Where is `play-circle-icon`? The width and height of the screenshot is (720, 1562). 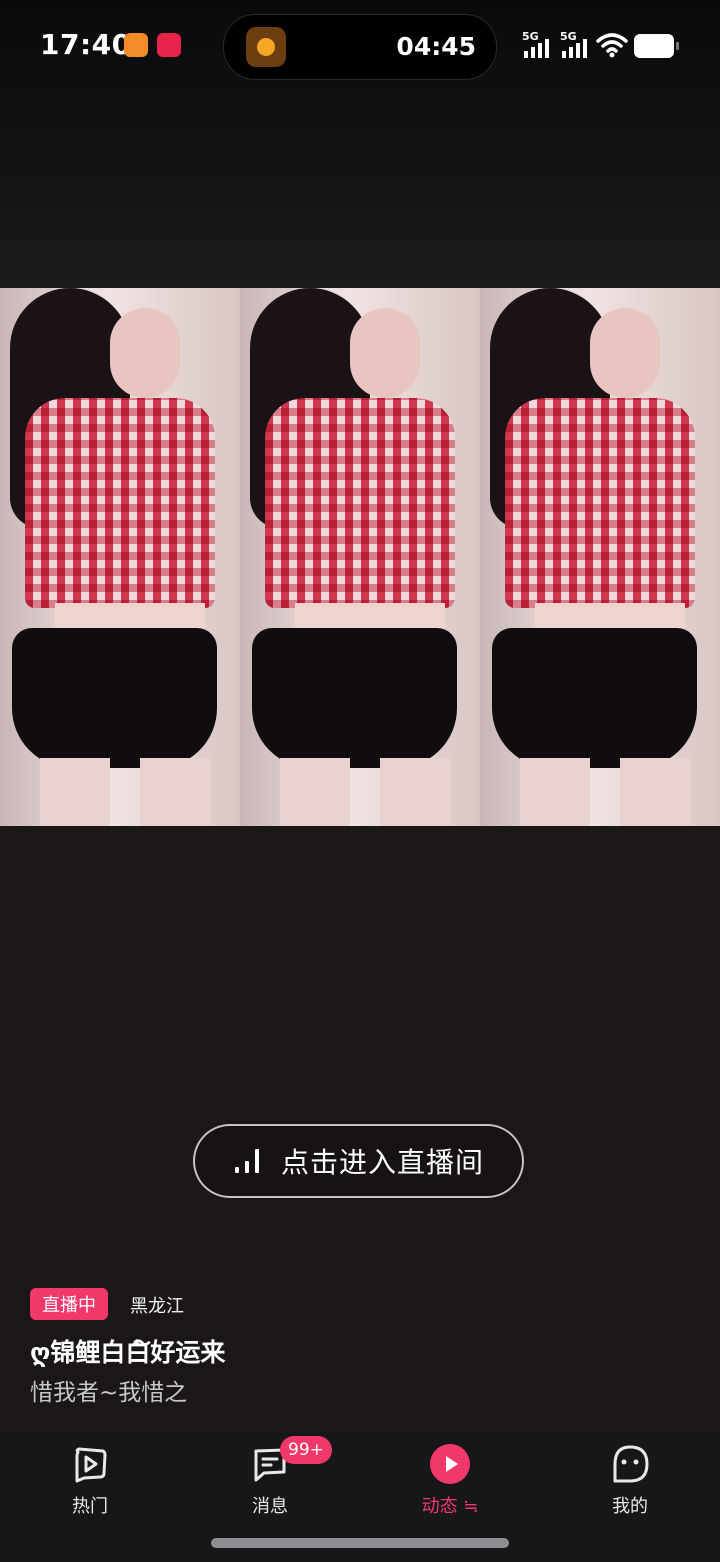
play-circle-icon is located at coordinates (450, 1464).